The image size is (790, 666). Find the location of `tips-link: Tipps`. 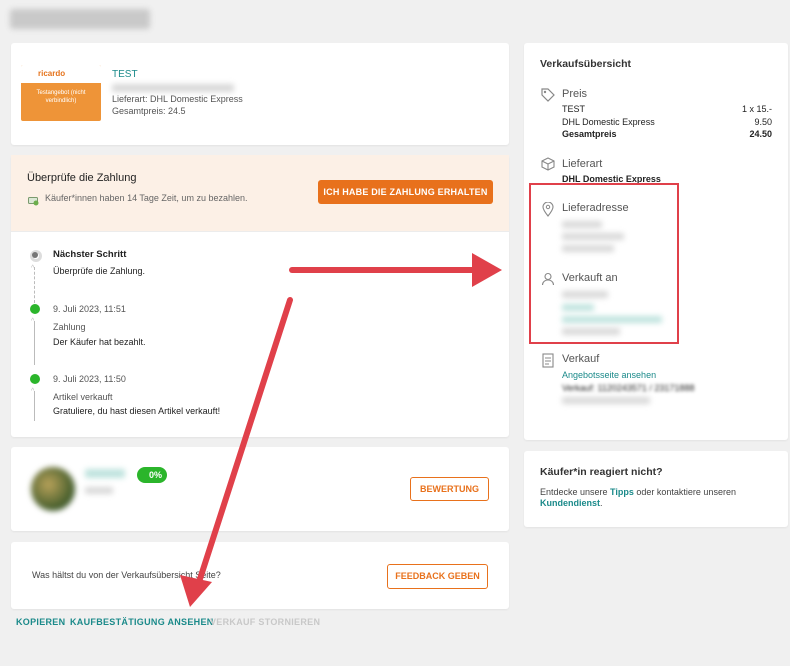

tips-link: Tipps is located at coordinates (622, 492).